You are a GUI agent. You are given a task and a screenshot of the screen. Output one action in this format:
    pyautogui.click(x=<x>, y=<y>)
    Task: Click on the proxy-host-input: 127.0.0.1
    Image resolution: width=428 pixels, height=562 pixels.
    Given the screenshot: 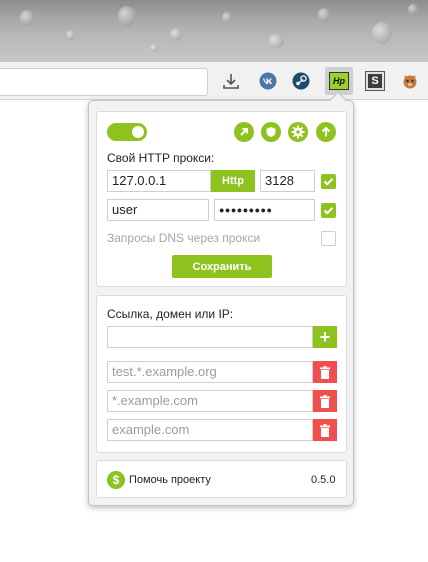 What is the action you would take?
    pyautogui.click(x=159, y=181)
    